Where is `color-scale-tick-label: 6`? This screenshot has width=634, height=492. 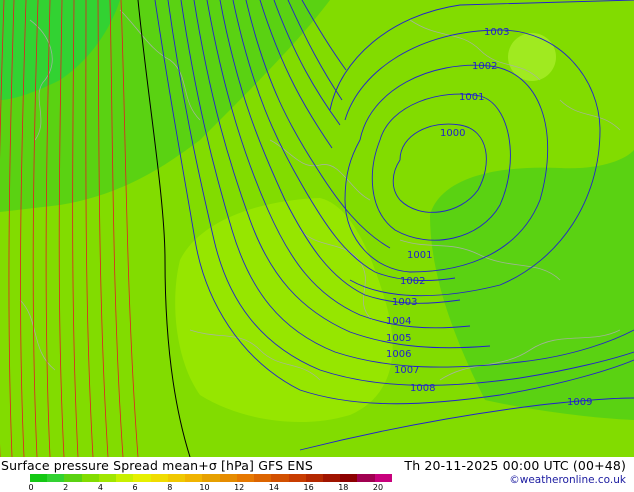 color-scale-tick-label: 6 is located at coordinates (135, 487).